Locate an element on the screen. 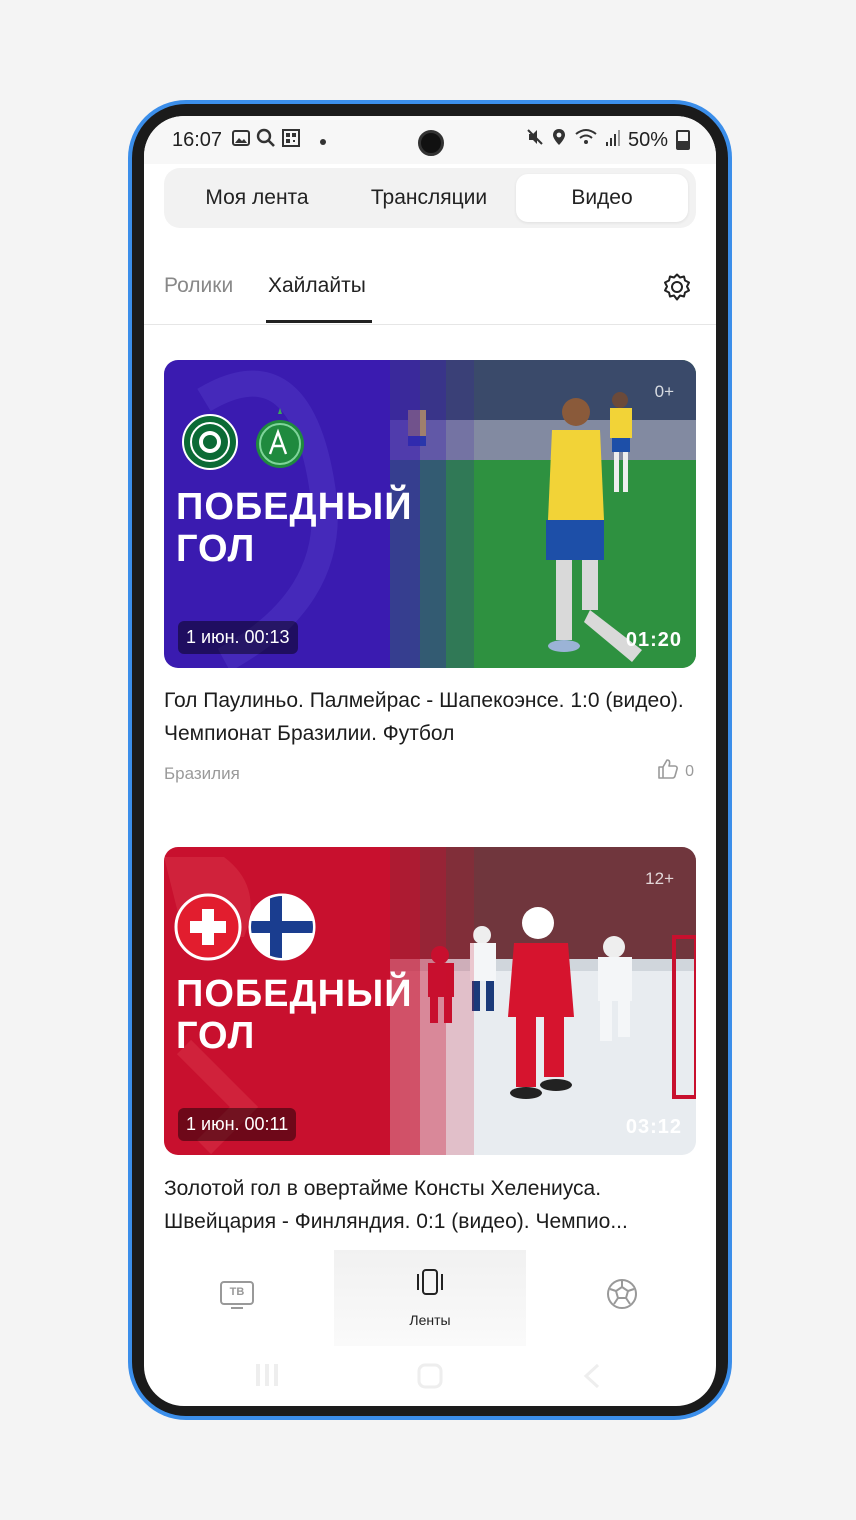 The image size is (856, 1520). nav-tv: ТВ is located at coordinates (236, 1298).